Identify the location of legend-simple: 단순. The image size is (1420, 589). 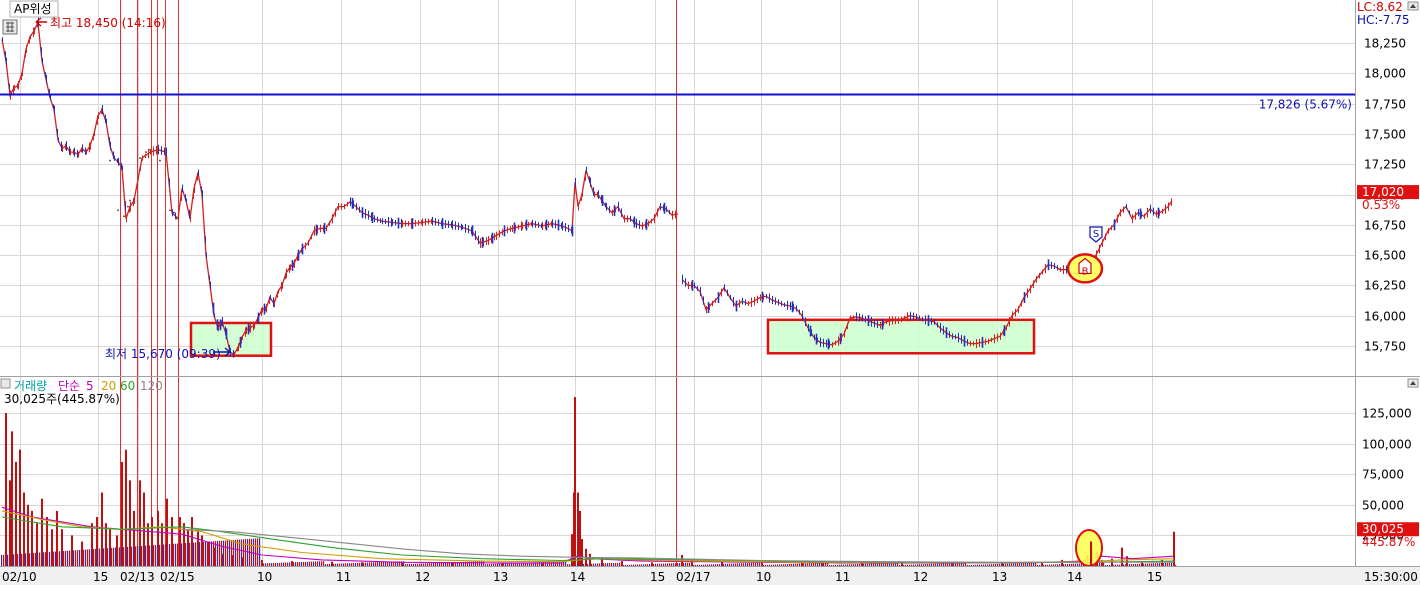
(69, 386).